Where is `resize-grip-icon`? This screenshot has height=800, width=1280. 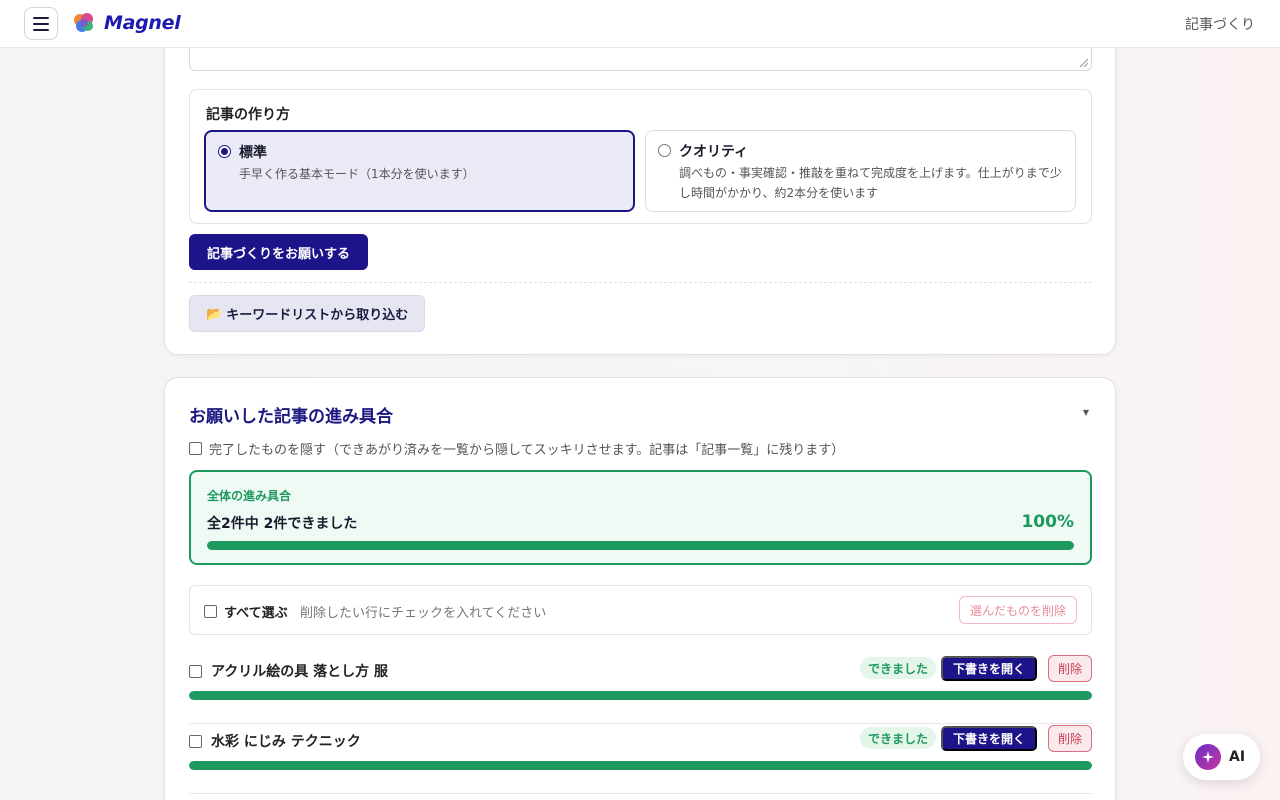
resize-grip-icon is located at coordinates (1084, 63).